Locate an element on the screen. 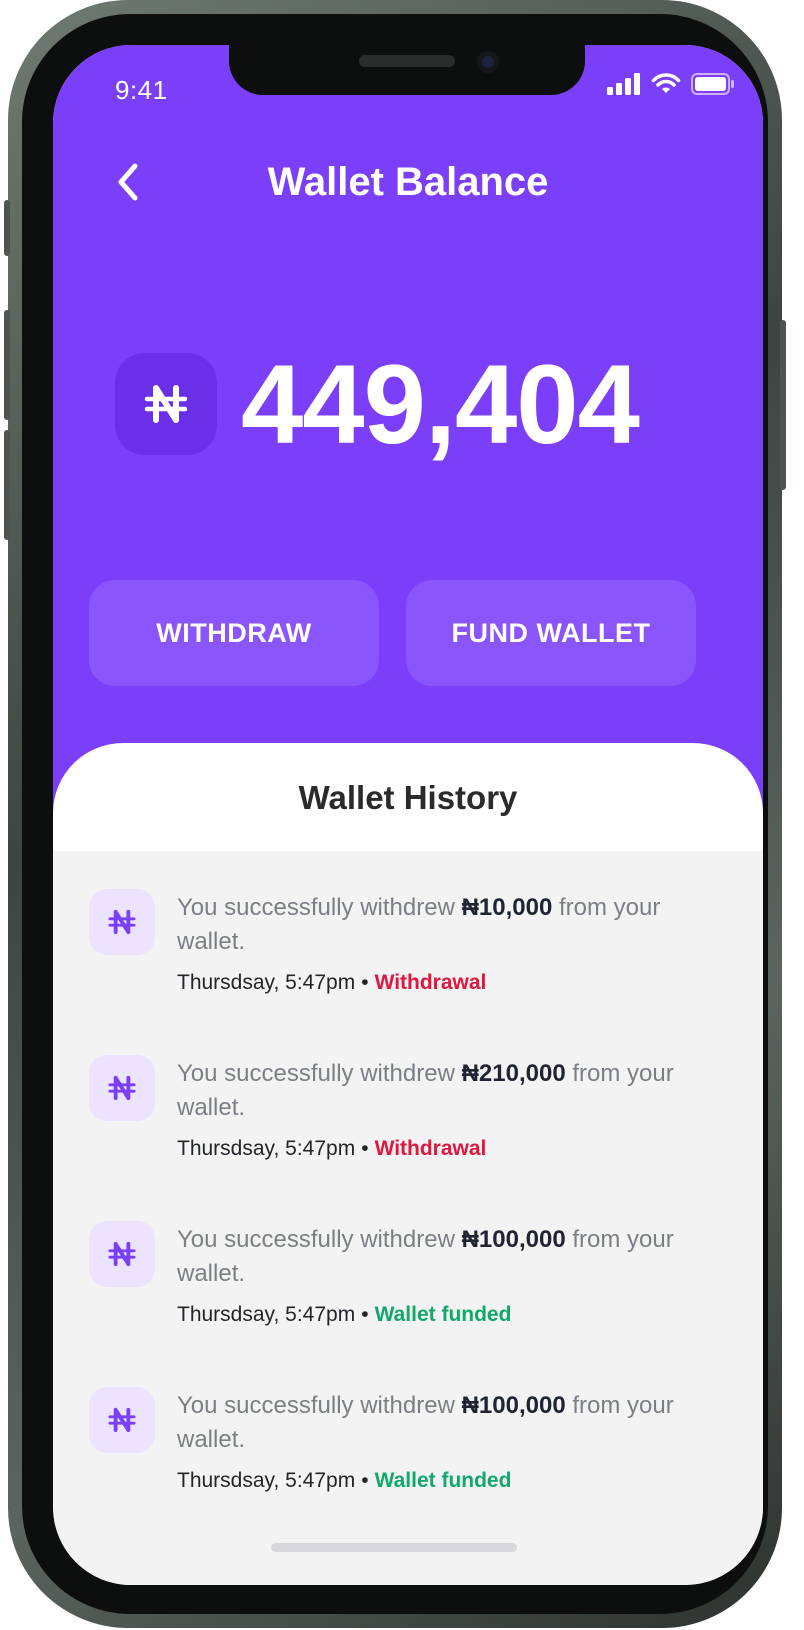 This screenshot has height=1630, width=804. balance-amount: 449,404 is located at coordinates (440, 404).